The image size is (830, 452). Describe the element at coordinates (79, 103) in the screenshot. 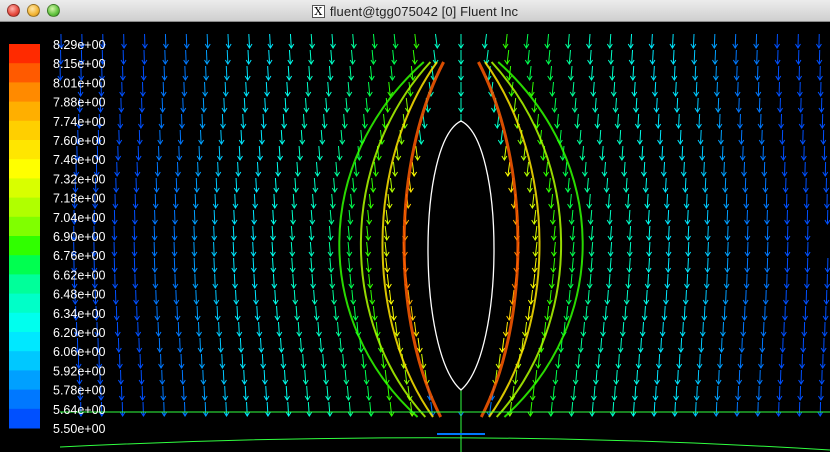

I see `colormap-label: 7.88e+00` at that location.